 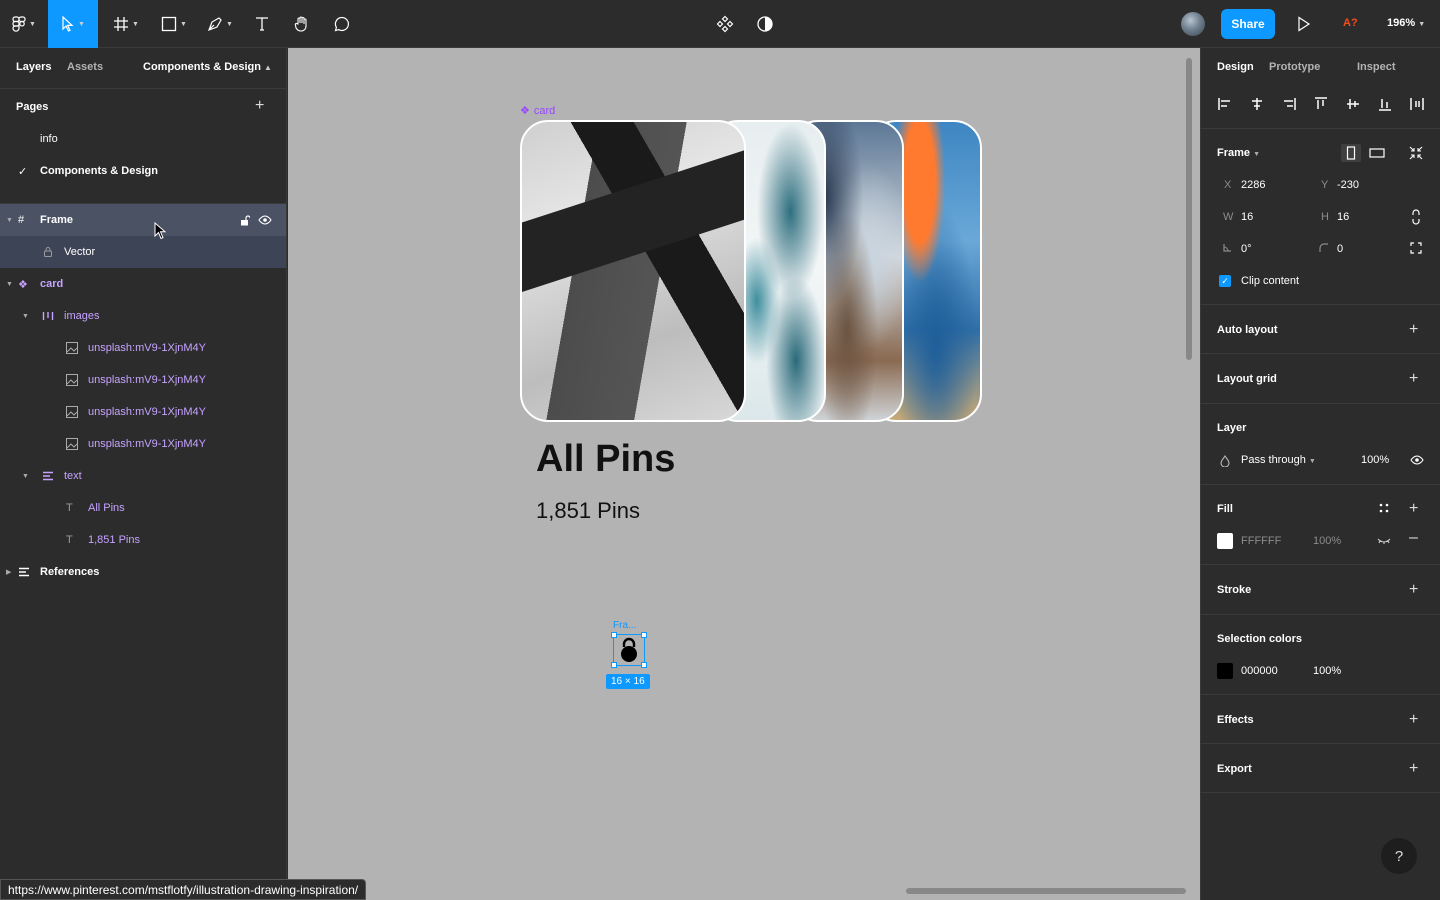 What do you see at coordinates (1225, 541) in the screenshot?
I see `fill-swatch` at bounding box center [1225, 541].